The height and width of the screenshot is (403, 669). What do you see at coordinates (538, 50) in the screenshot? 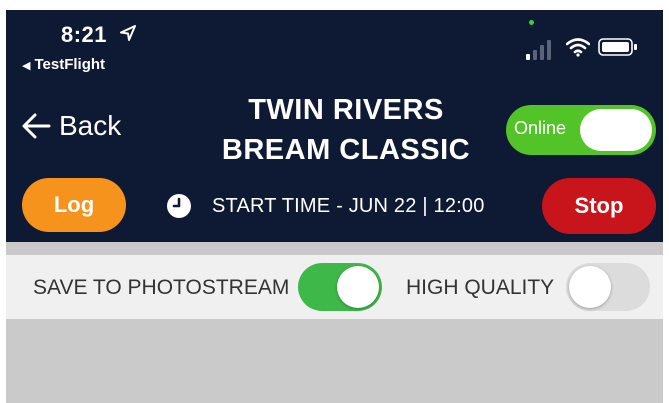
I see `cellular-signal-icon` at bounding box center [538, 50].